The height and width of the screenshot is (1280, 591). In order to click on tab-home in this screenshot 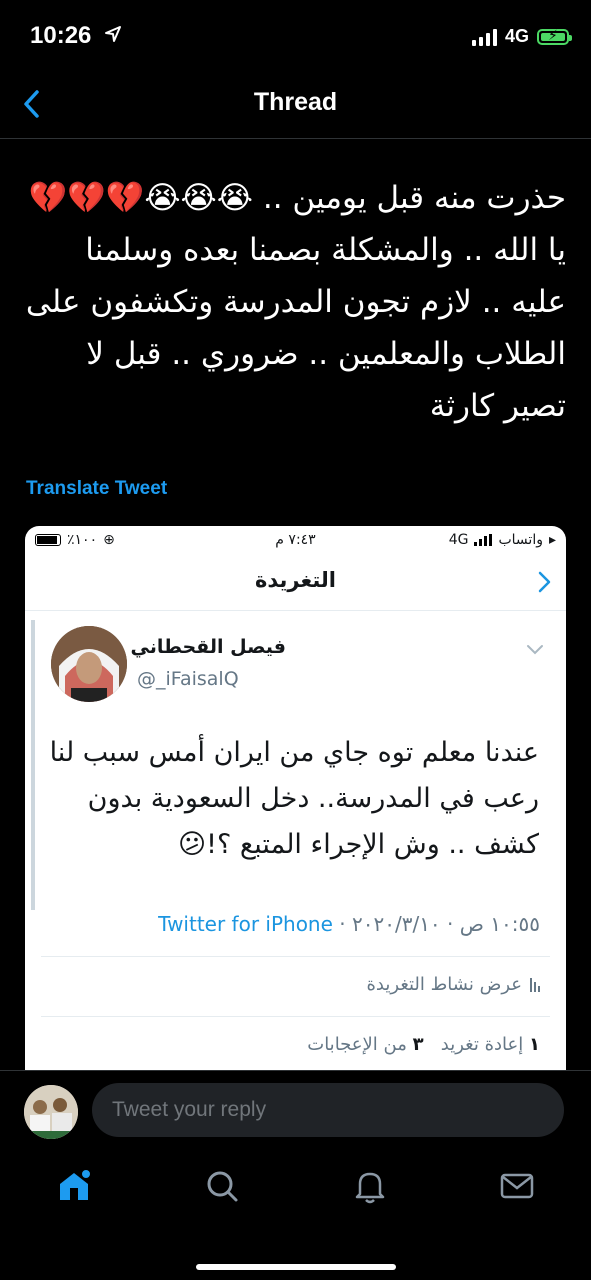, I will do `click(74, 1186)`.